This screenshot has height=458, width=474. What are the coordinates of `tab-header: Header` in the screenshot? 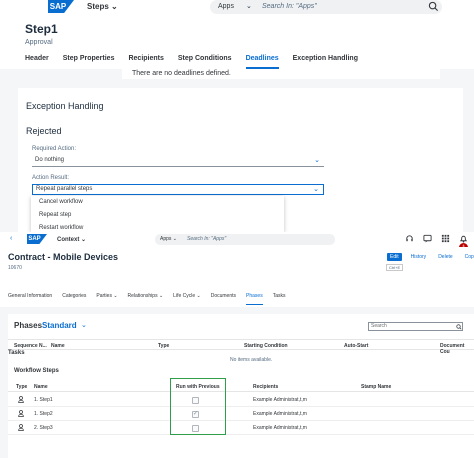 It's located at (37, 62).